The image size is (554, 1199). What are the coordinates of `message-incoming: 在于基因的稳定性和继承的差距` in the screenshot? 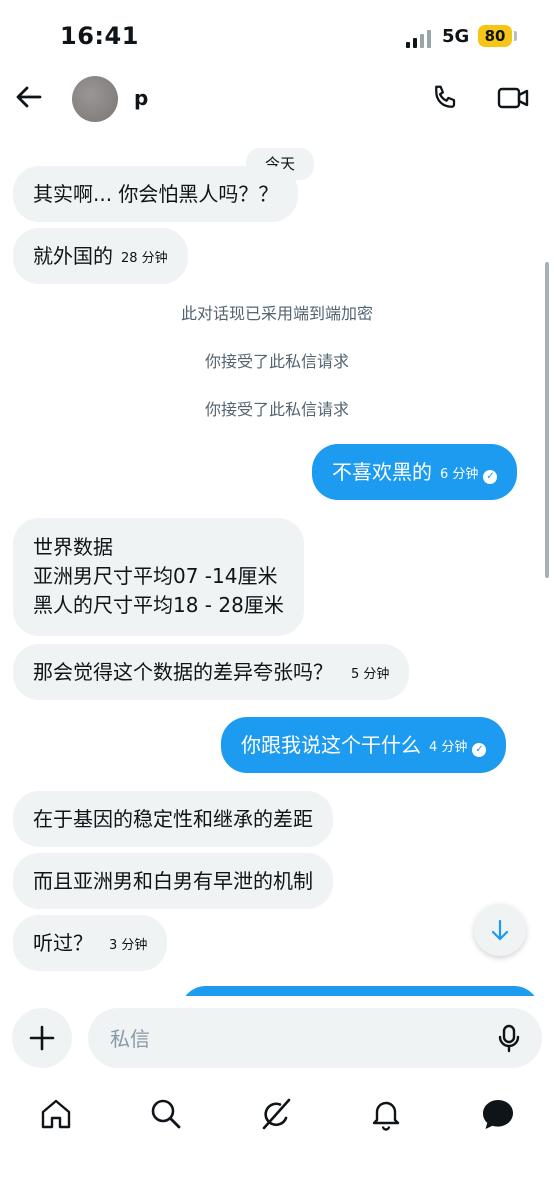 It's located at (173, 819).